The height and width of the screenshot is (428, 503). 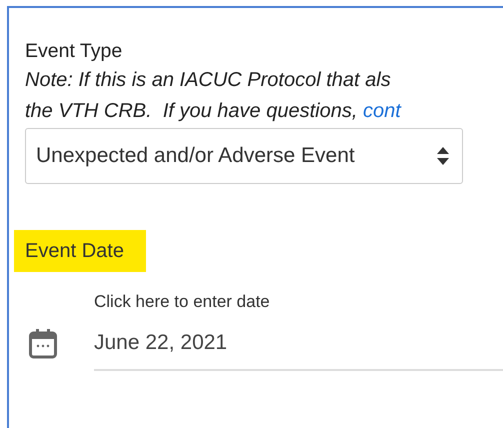 What do you see at coordinates (80, 251) in the screenshot?
I see `field-label: Event Date` at bounding box center [80, 251].